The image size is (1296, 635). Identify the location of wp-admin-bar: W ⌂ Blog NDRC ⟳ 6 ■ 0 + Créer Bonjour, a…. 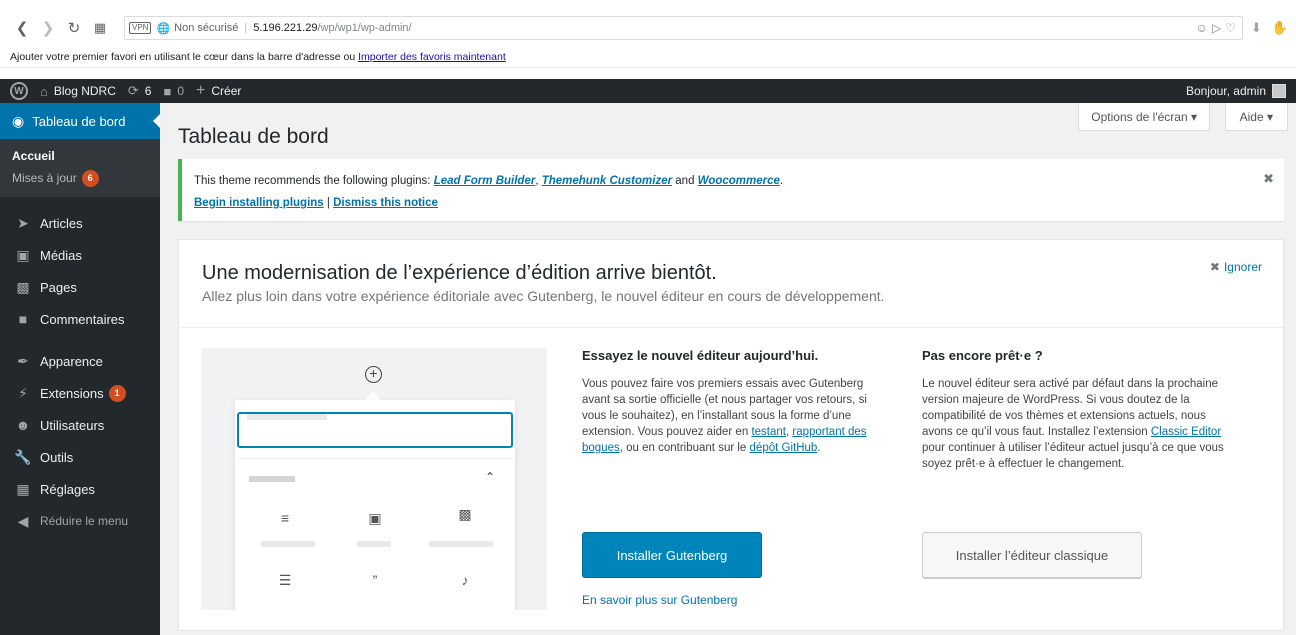
(648, 91).